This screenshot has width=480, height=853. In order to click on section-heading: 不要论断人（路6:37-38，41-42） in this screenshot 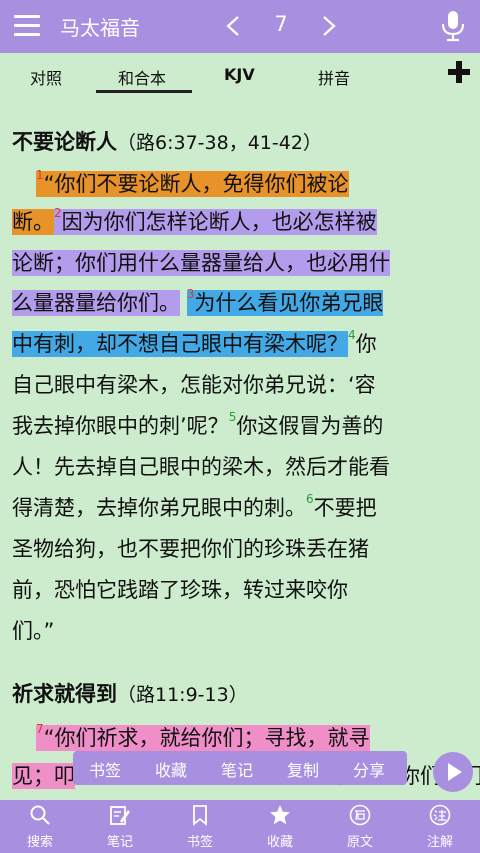, I will do `click(167, 142)`.